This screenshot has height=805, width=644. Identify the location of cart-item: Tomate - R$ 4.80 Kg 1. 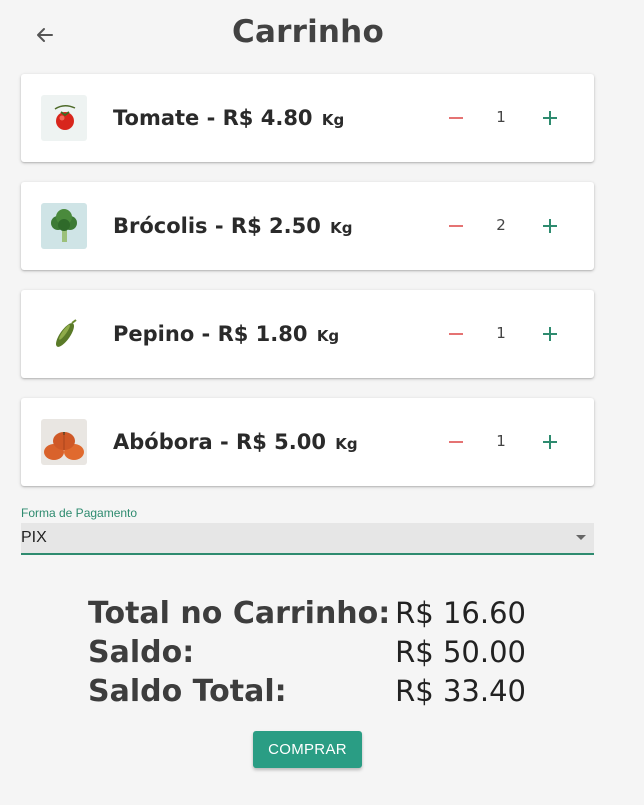
(307, 118).